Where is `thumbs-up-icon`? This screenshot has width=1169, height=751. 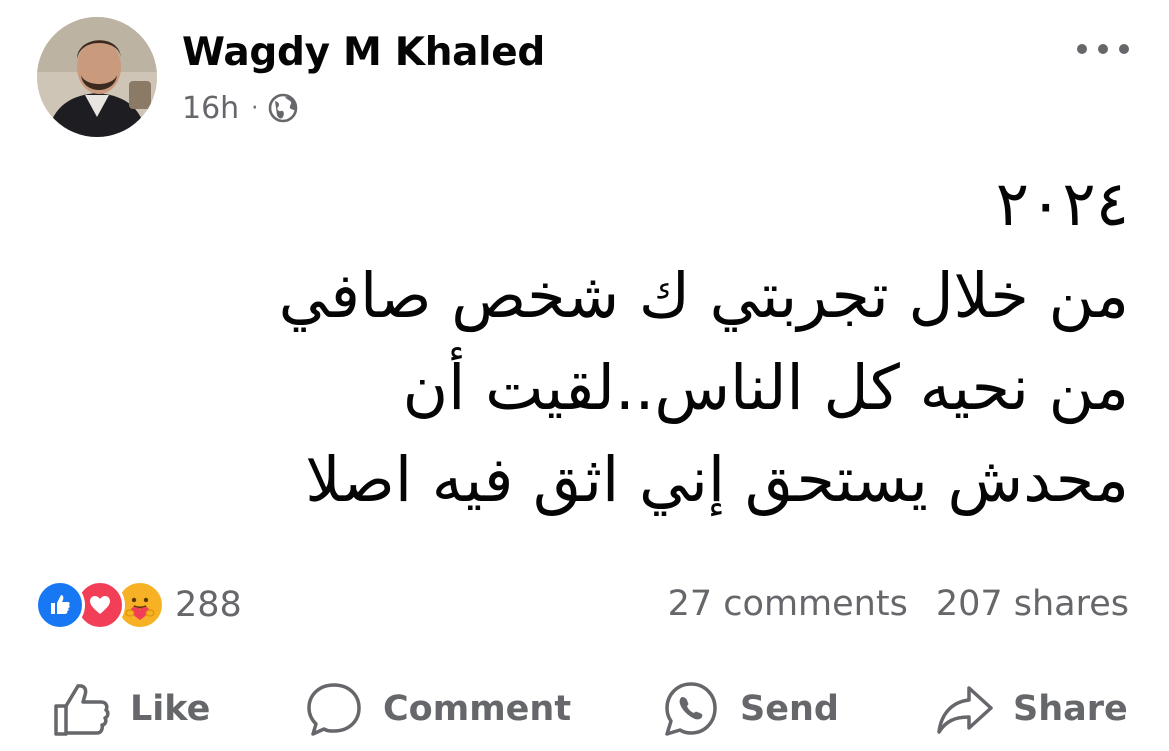
thumbs-up-icon is located at coordinates (82, 710).